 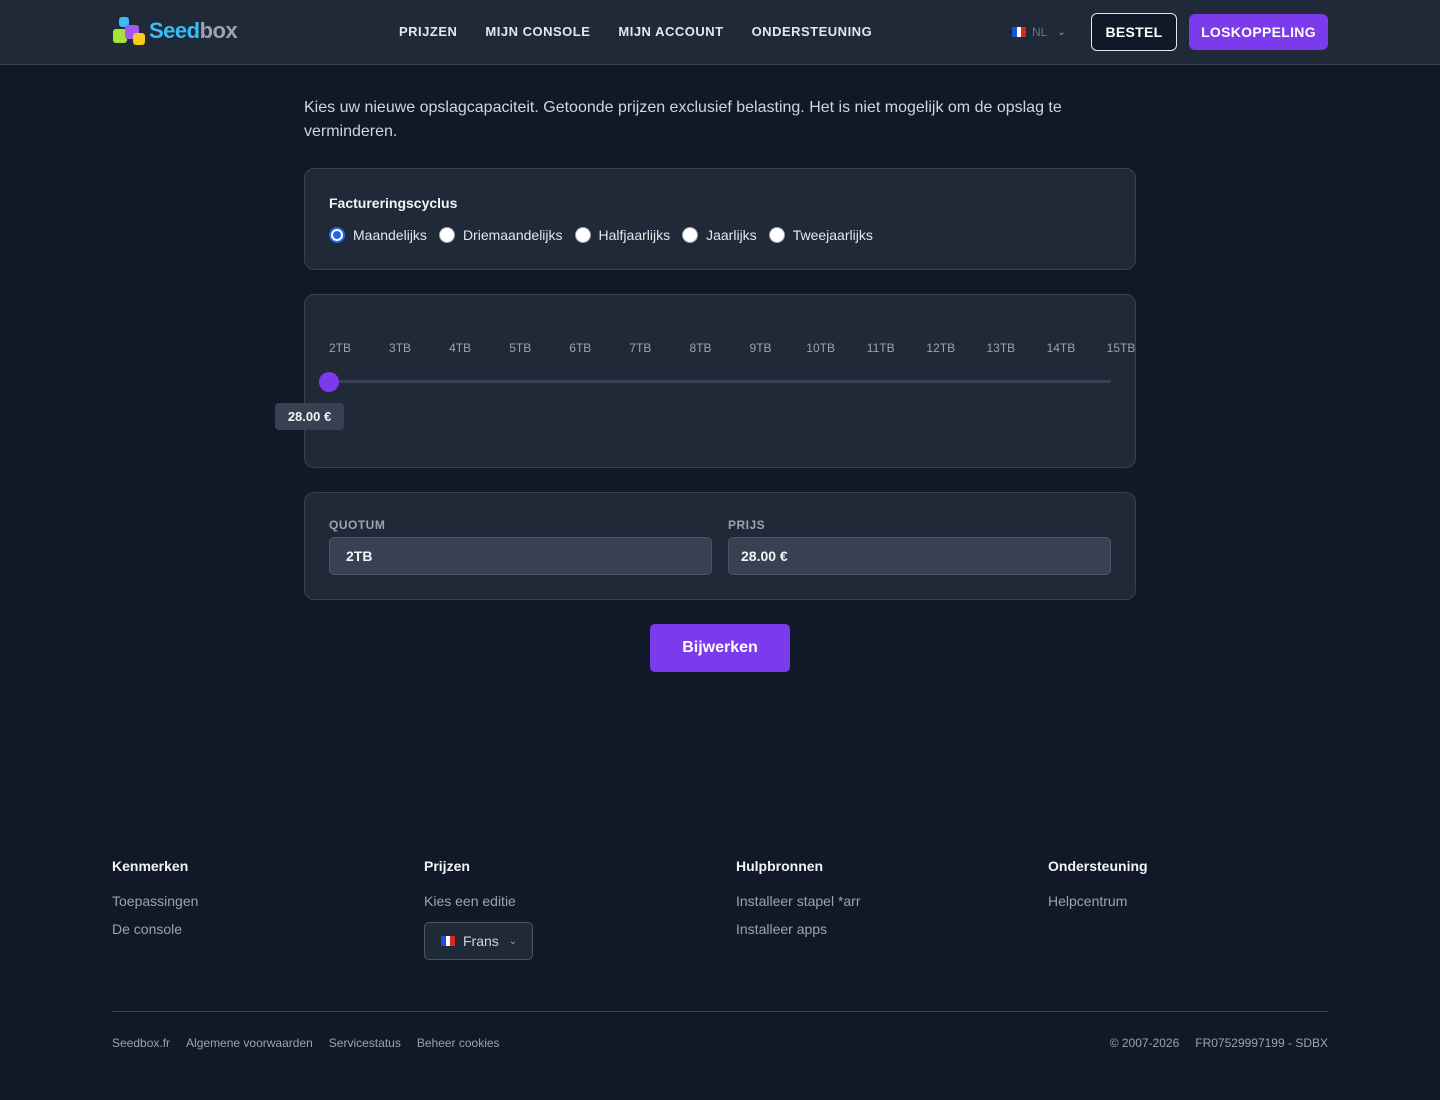 I want to click on company-id: FR07529997199 - SDBX, so click(x=1261, y=1043).